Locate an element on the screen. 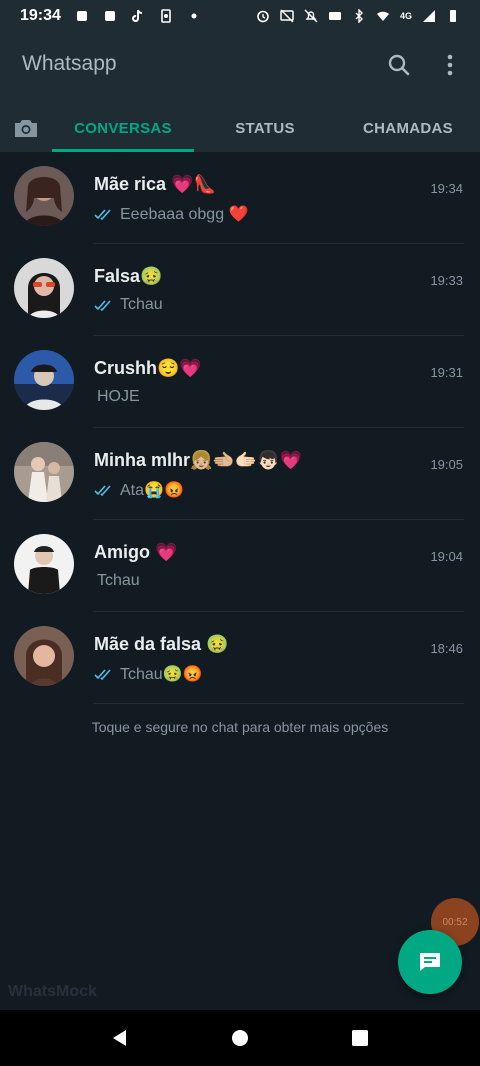 The height and width of the screenshot is (1066, 480). tab-label: STATUS is located at coordinates (265, 128).